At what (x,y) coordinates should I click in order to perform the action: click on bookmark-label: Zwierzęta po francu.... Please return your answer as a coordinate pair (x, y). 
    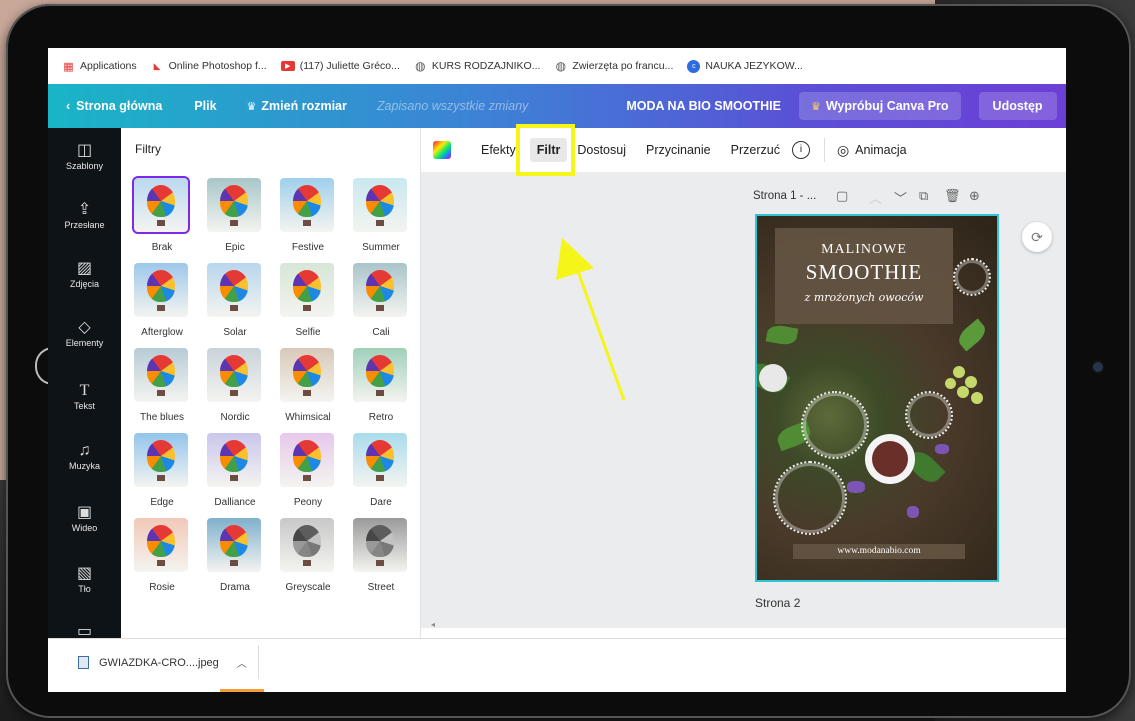
    Looking at the image, I should click on (623, 66).